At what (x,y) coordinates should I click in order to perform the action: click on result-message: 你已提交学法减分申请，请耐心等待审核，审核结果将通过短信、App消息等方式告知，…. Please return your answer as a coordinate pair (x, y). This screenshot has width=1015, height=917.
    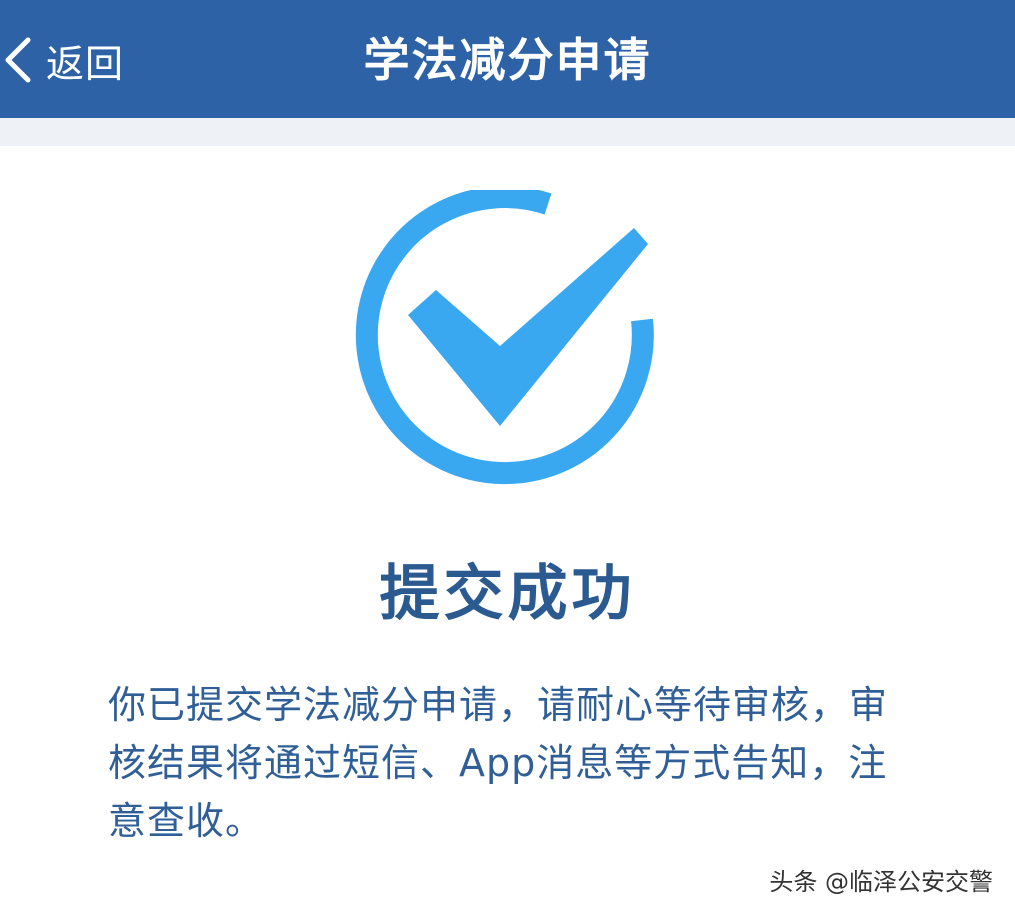
    Looking at the image, I should click on (498, 763).